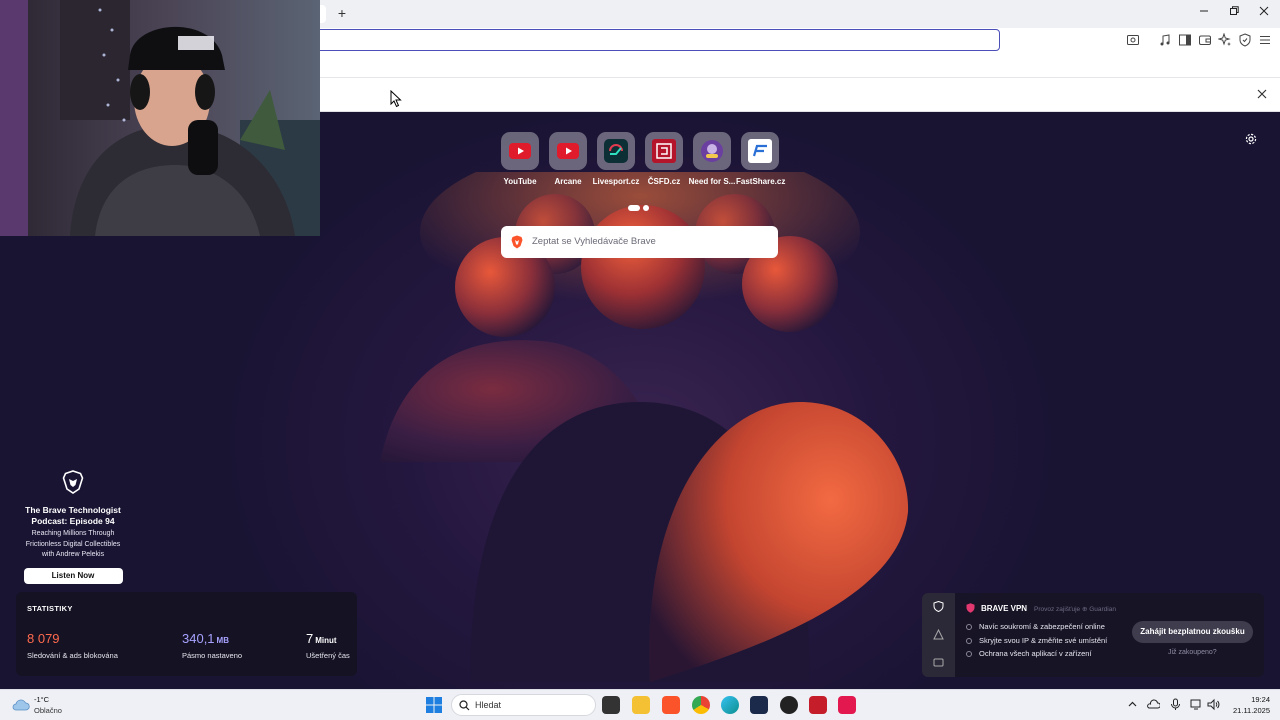 This screenshot has width=1280, height=720. What do you see at coordinates (73, 482) in the screenshot?
I see `brave-lion-icon` at bounding box center [73, 482].